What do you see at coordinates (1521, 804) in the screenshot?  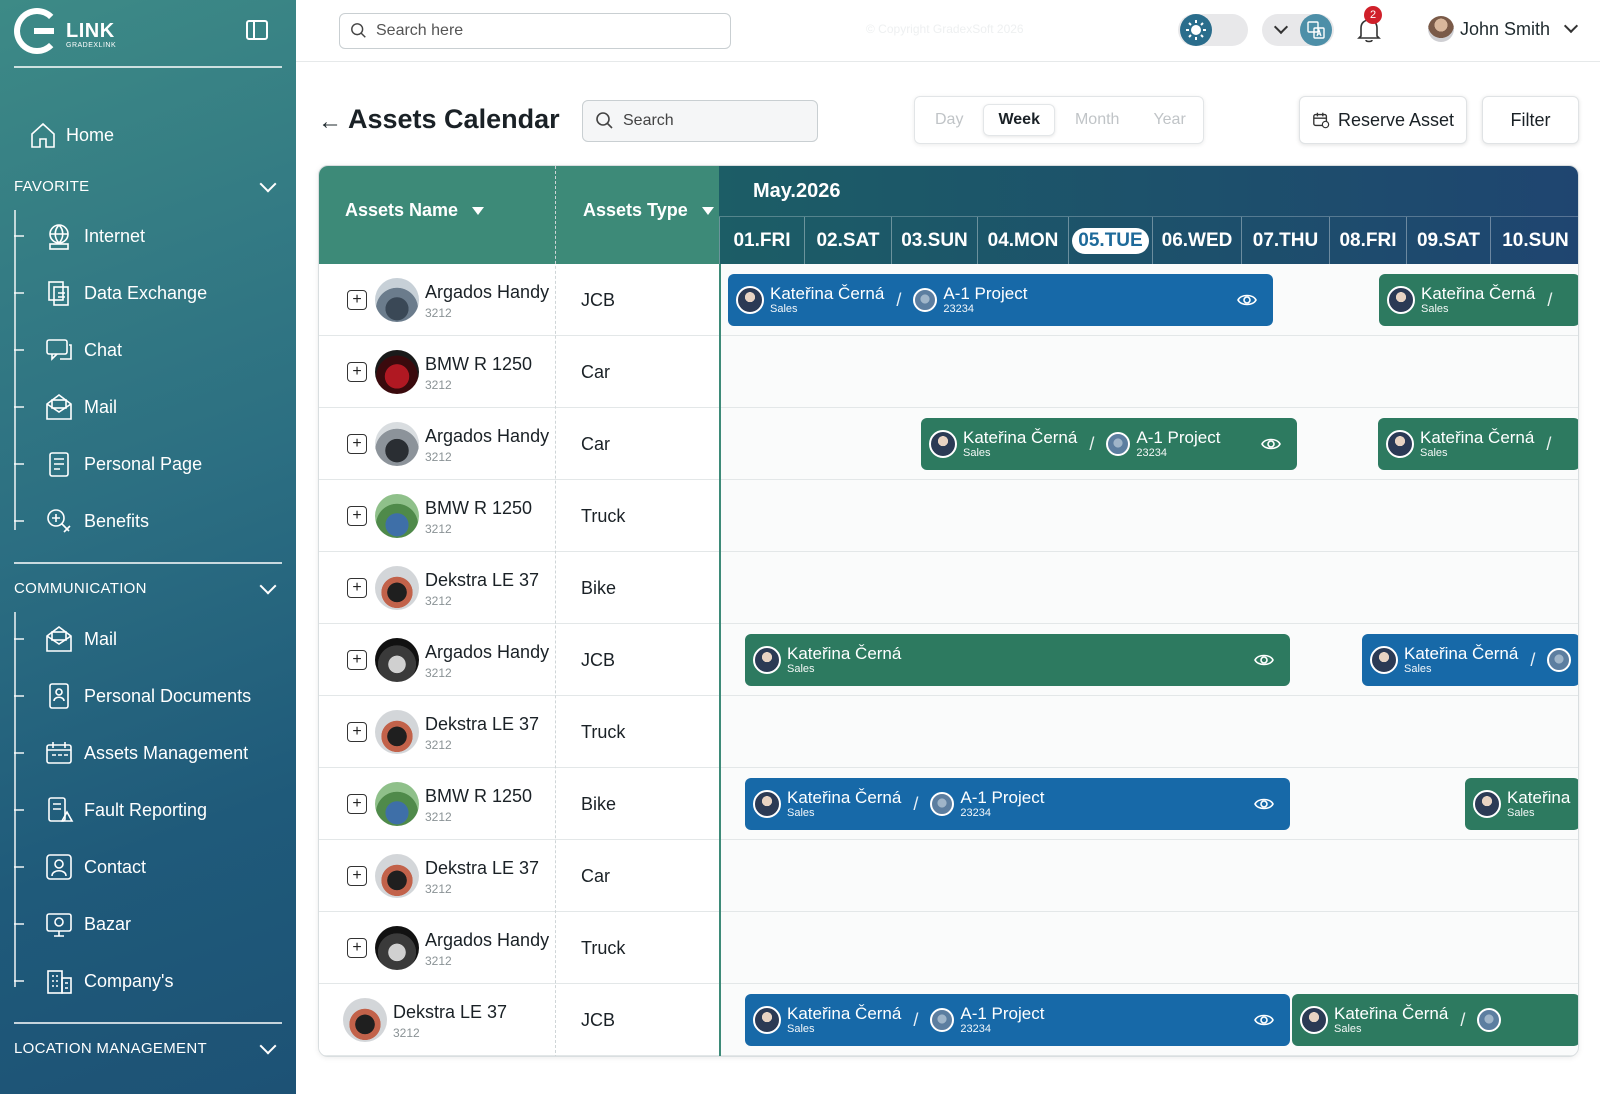 I see `reservation-event: Kateřina Sales` at bounding box center [1521, 804].